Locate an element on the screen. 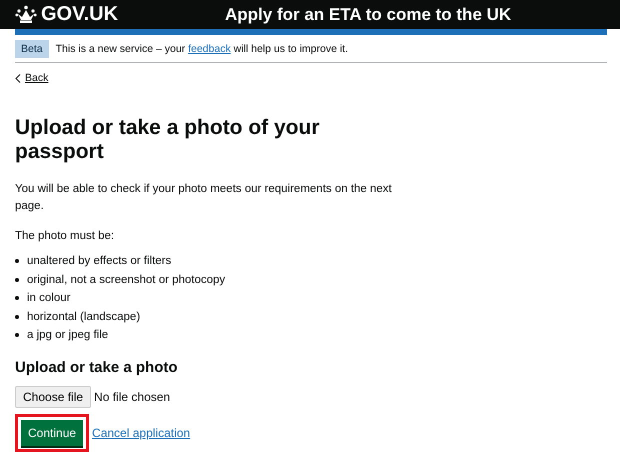  service-name: Apply for an ETA to come to the UK is located at coordinates (368, 14).